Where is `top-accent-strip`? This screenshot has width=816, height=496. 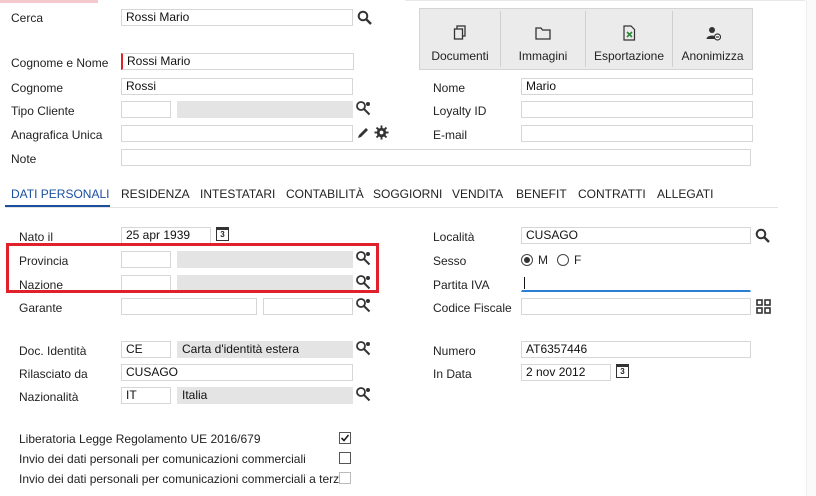 top-accent-strip is located at coordinates (49, 1).